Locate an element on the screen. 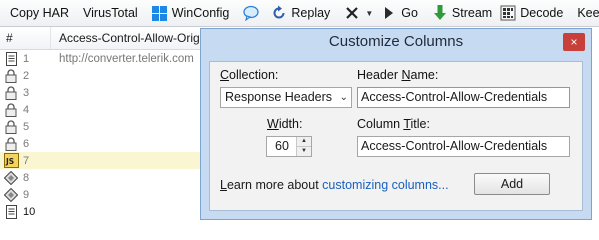  column-header-number: # is located at coordinates (25, 38).